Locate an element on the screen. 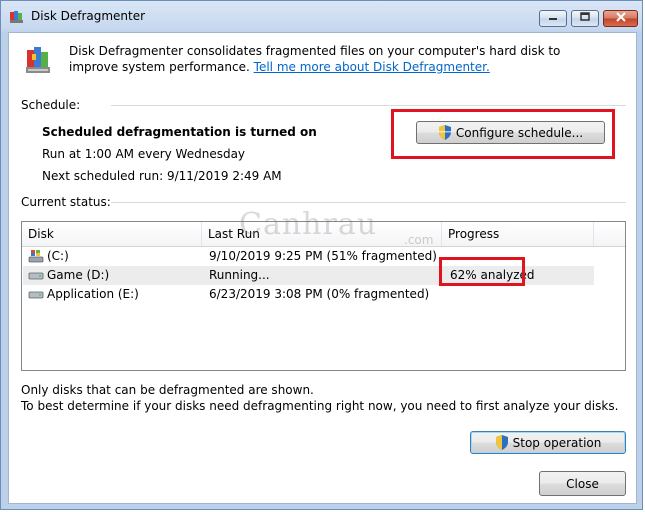 The width and height of the screenshot is (645, 512). window-title: Disk Defragmenter is located at coordinates (88, 16).